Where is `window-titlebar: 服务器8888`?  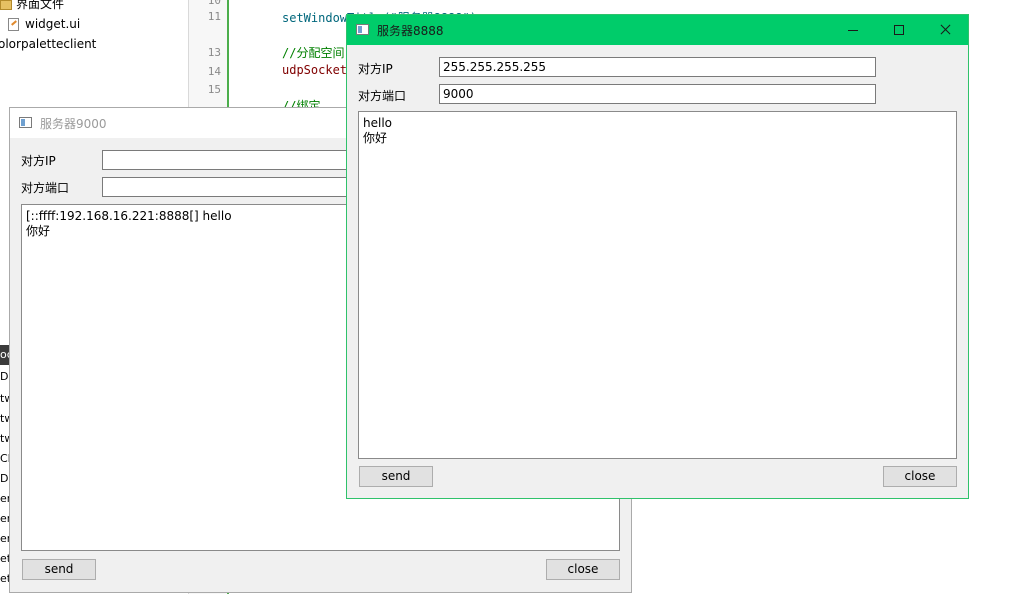
window-titlebar: 服务器8888 is located at coordinates (657, 30).